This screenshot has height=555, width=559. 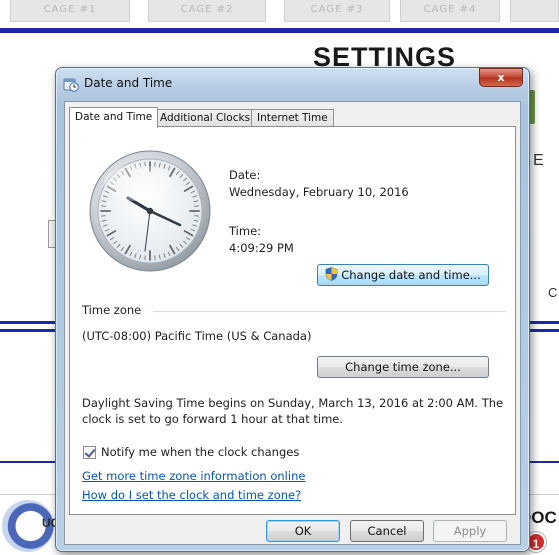 I want to click on background-tab-more, so click(x=534, y=11).